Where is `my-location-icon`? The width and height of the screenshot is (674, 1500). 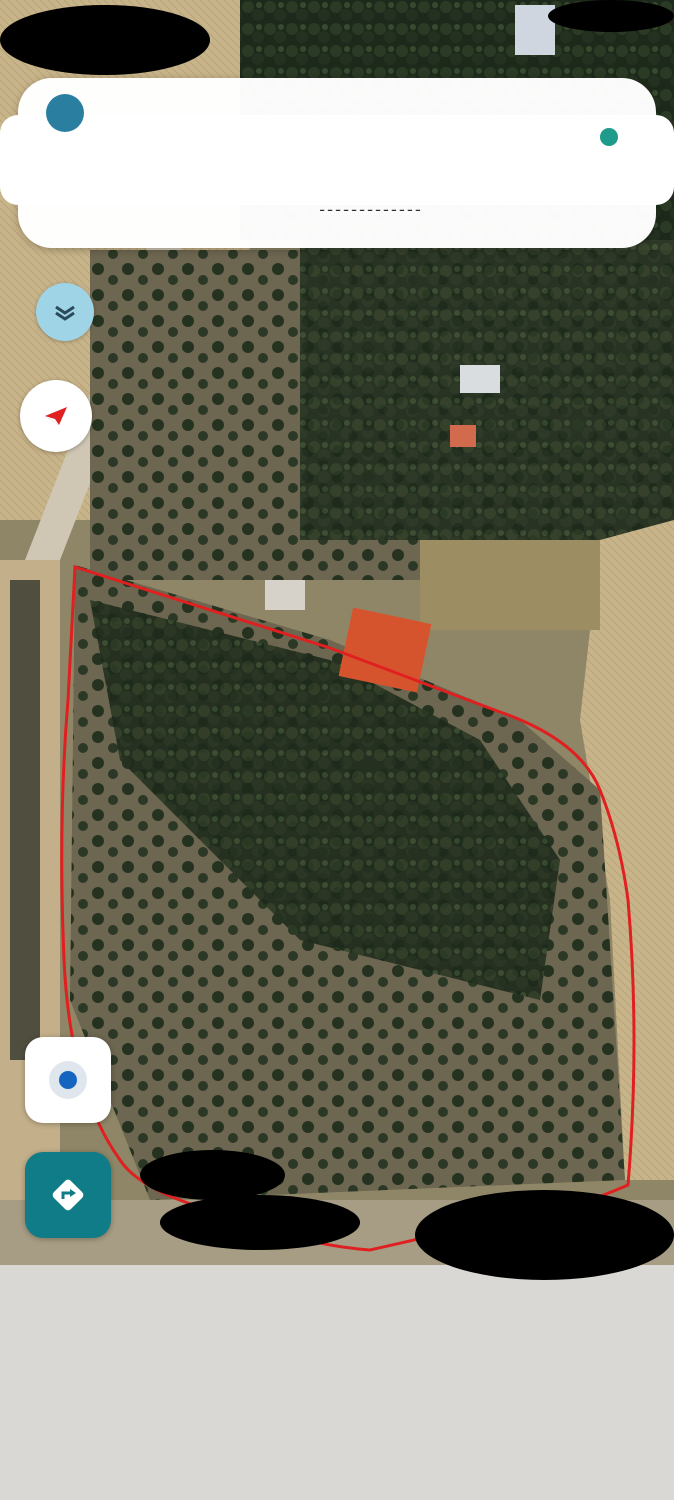 my-location-icon is located at coordinates (68, 1080).